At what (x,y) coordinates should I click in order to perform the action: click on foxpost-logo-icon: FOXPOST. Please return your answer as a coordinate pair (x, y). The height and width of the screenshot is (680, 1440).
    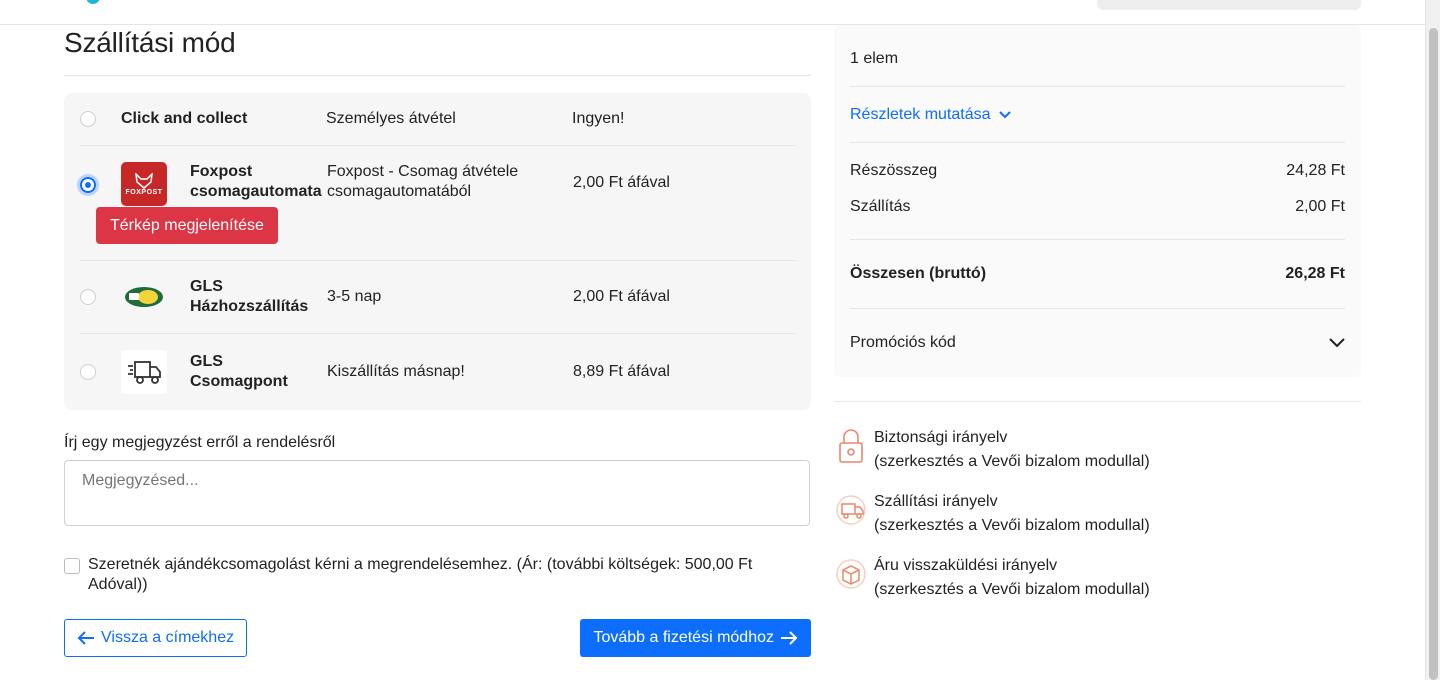
    Looking at the image, I should click on (144, 184).